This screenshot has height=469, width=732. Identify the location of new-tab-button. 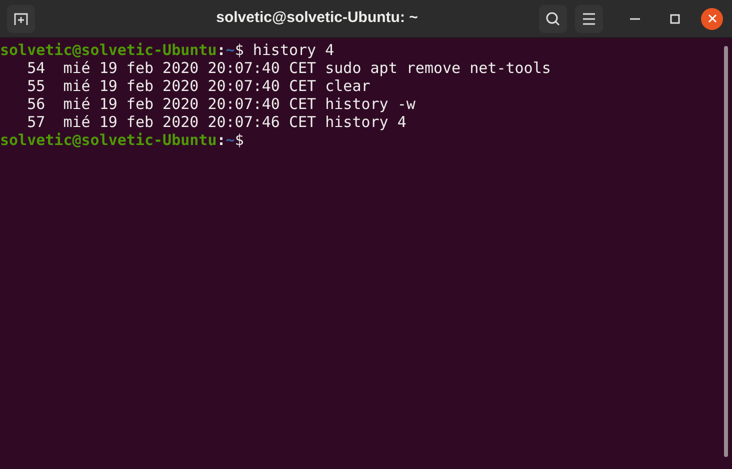
(21, 18).